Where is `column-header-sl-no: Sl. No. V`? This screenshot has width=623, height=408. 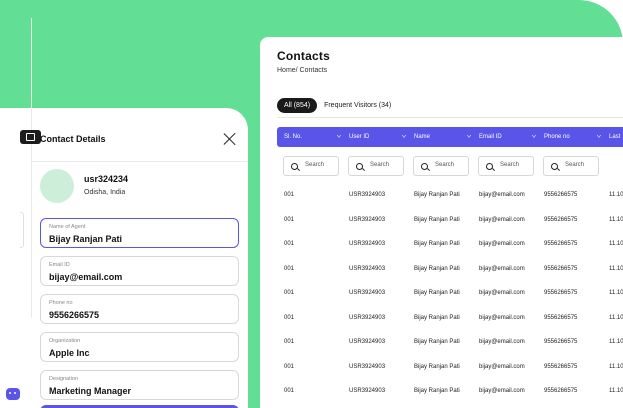 column-header-sl-no: Sl. No. V is located at coordinates (312, 137).